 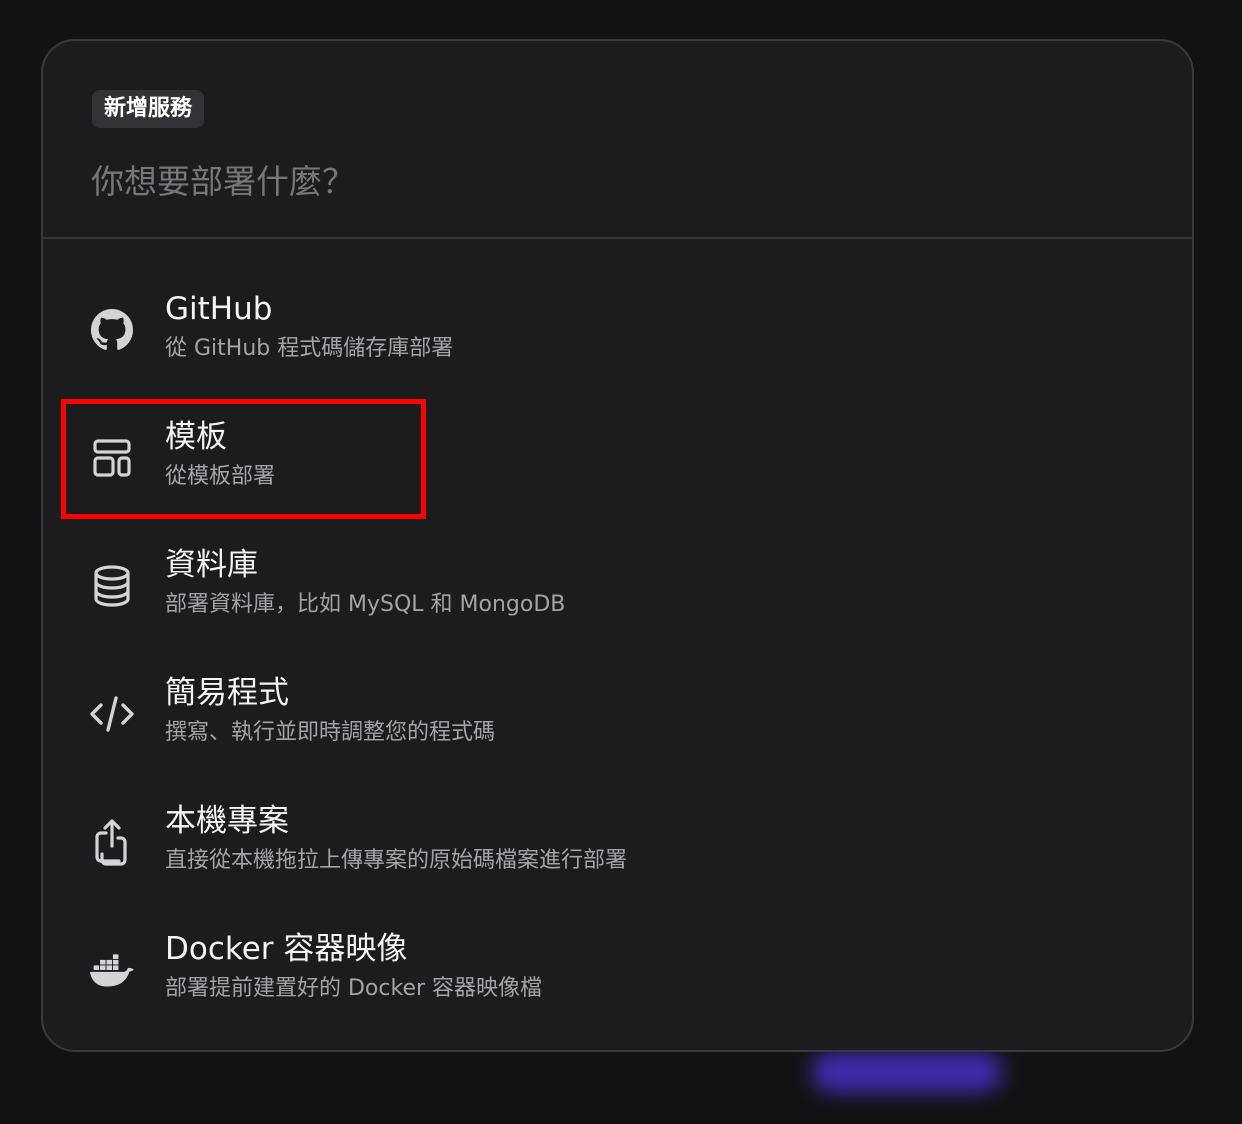 I want to click on option-title: 模板, so click(x=196, y=437).